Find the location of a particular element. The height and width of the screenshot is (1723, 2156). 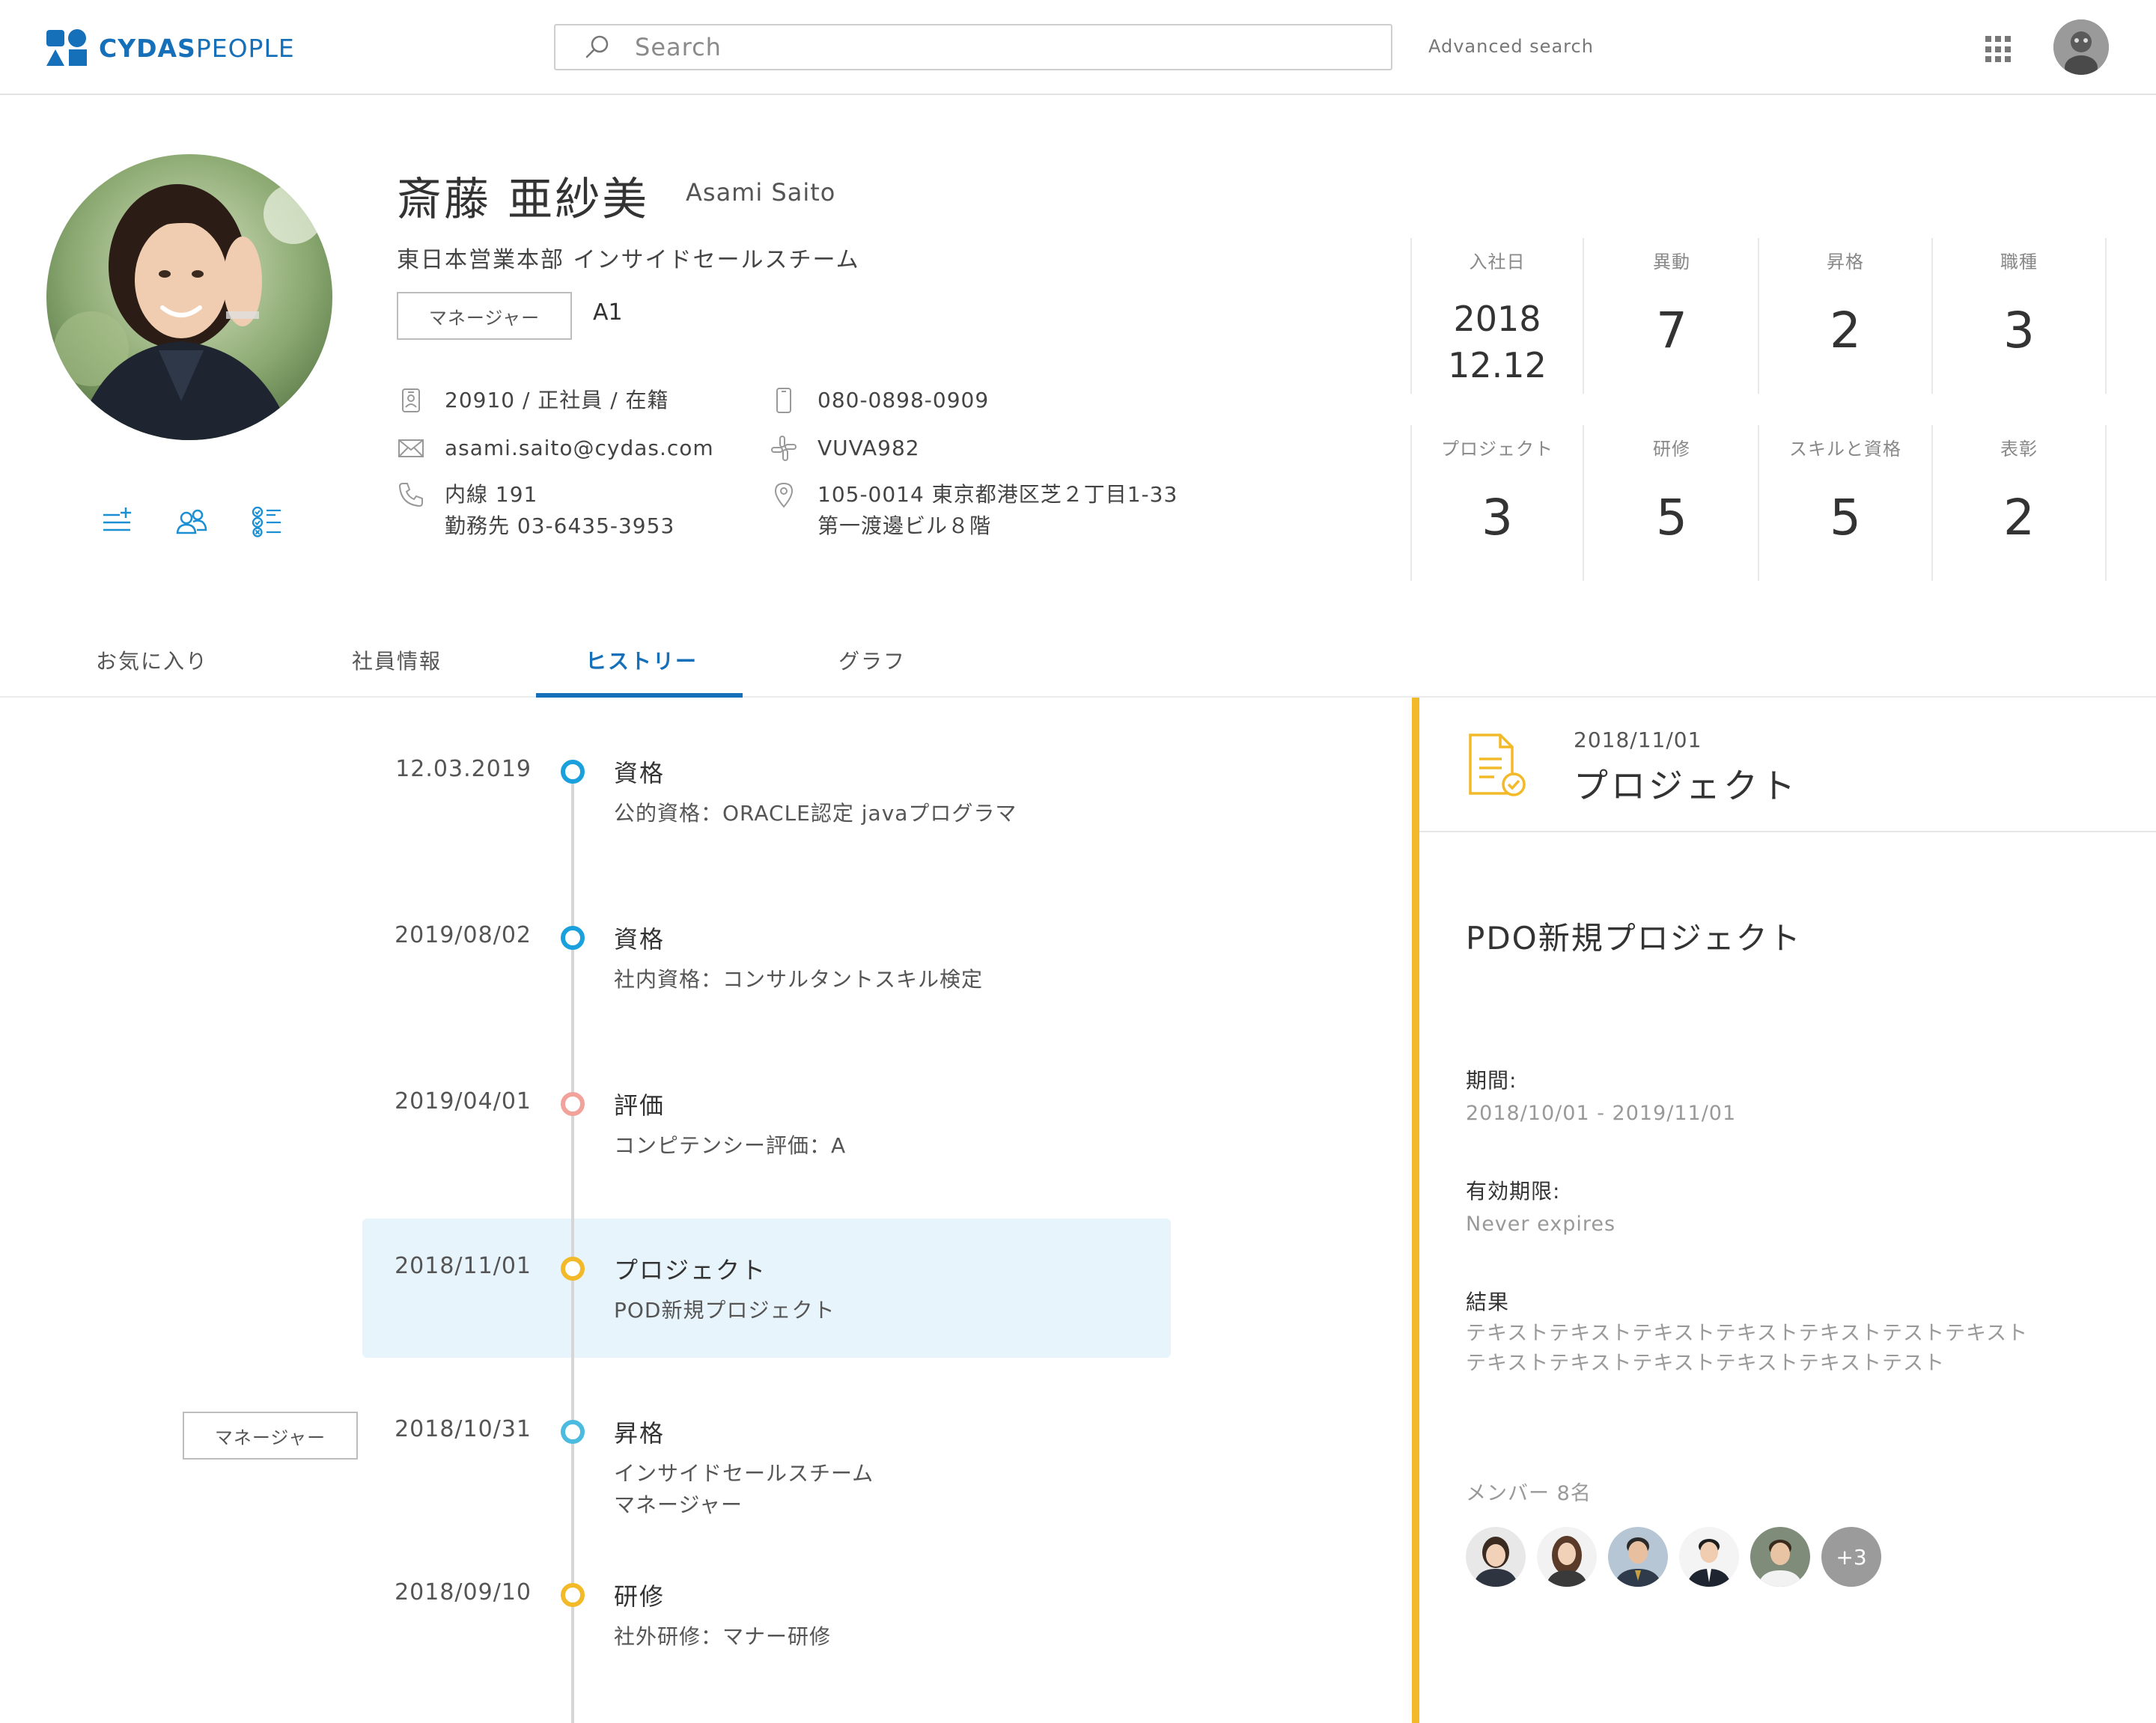

employee-name-en: Asami Saito is located at coordinates (761, 192).